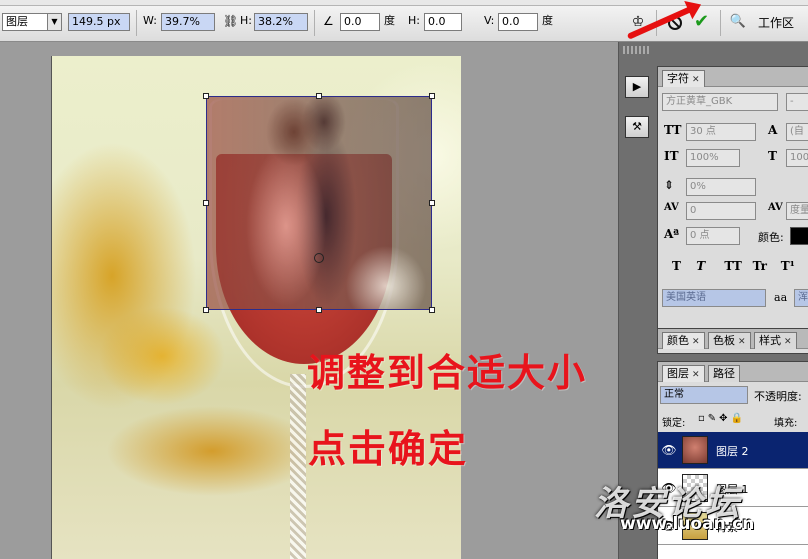 The image size is (808, 559). What do you see at coordinates (721, 211) in the screenshot?
I see `kerning-field: 0` at bounding box center [721, 211].